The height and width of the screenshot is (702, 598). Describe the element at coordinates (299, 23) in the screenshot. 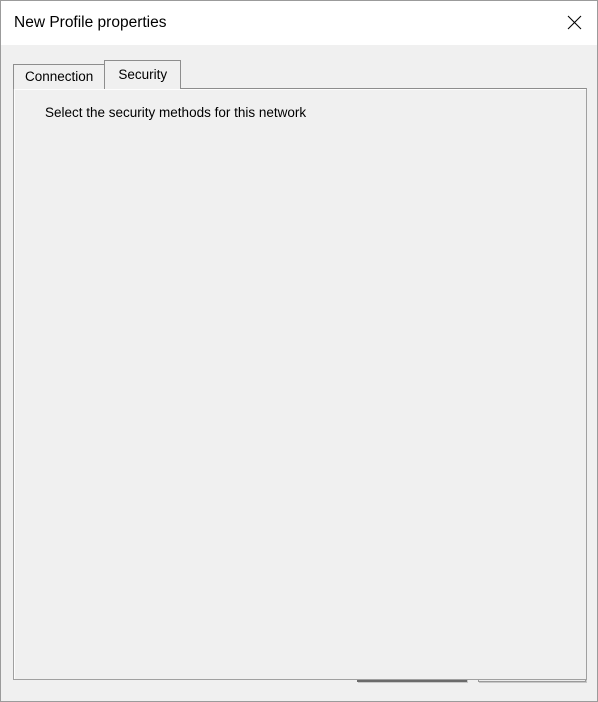

I see `title-bar: New Profile properties` at that location.